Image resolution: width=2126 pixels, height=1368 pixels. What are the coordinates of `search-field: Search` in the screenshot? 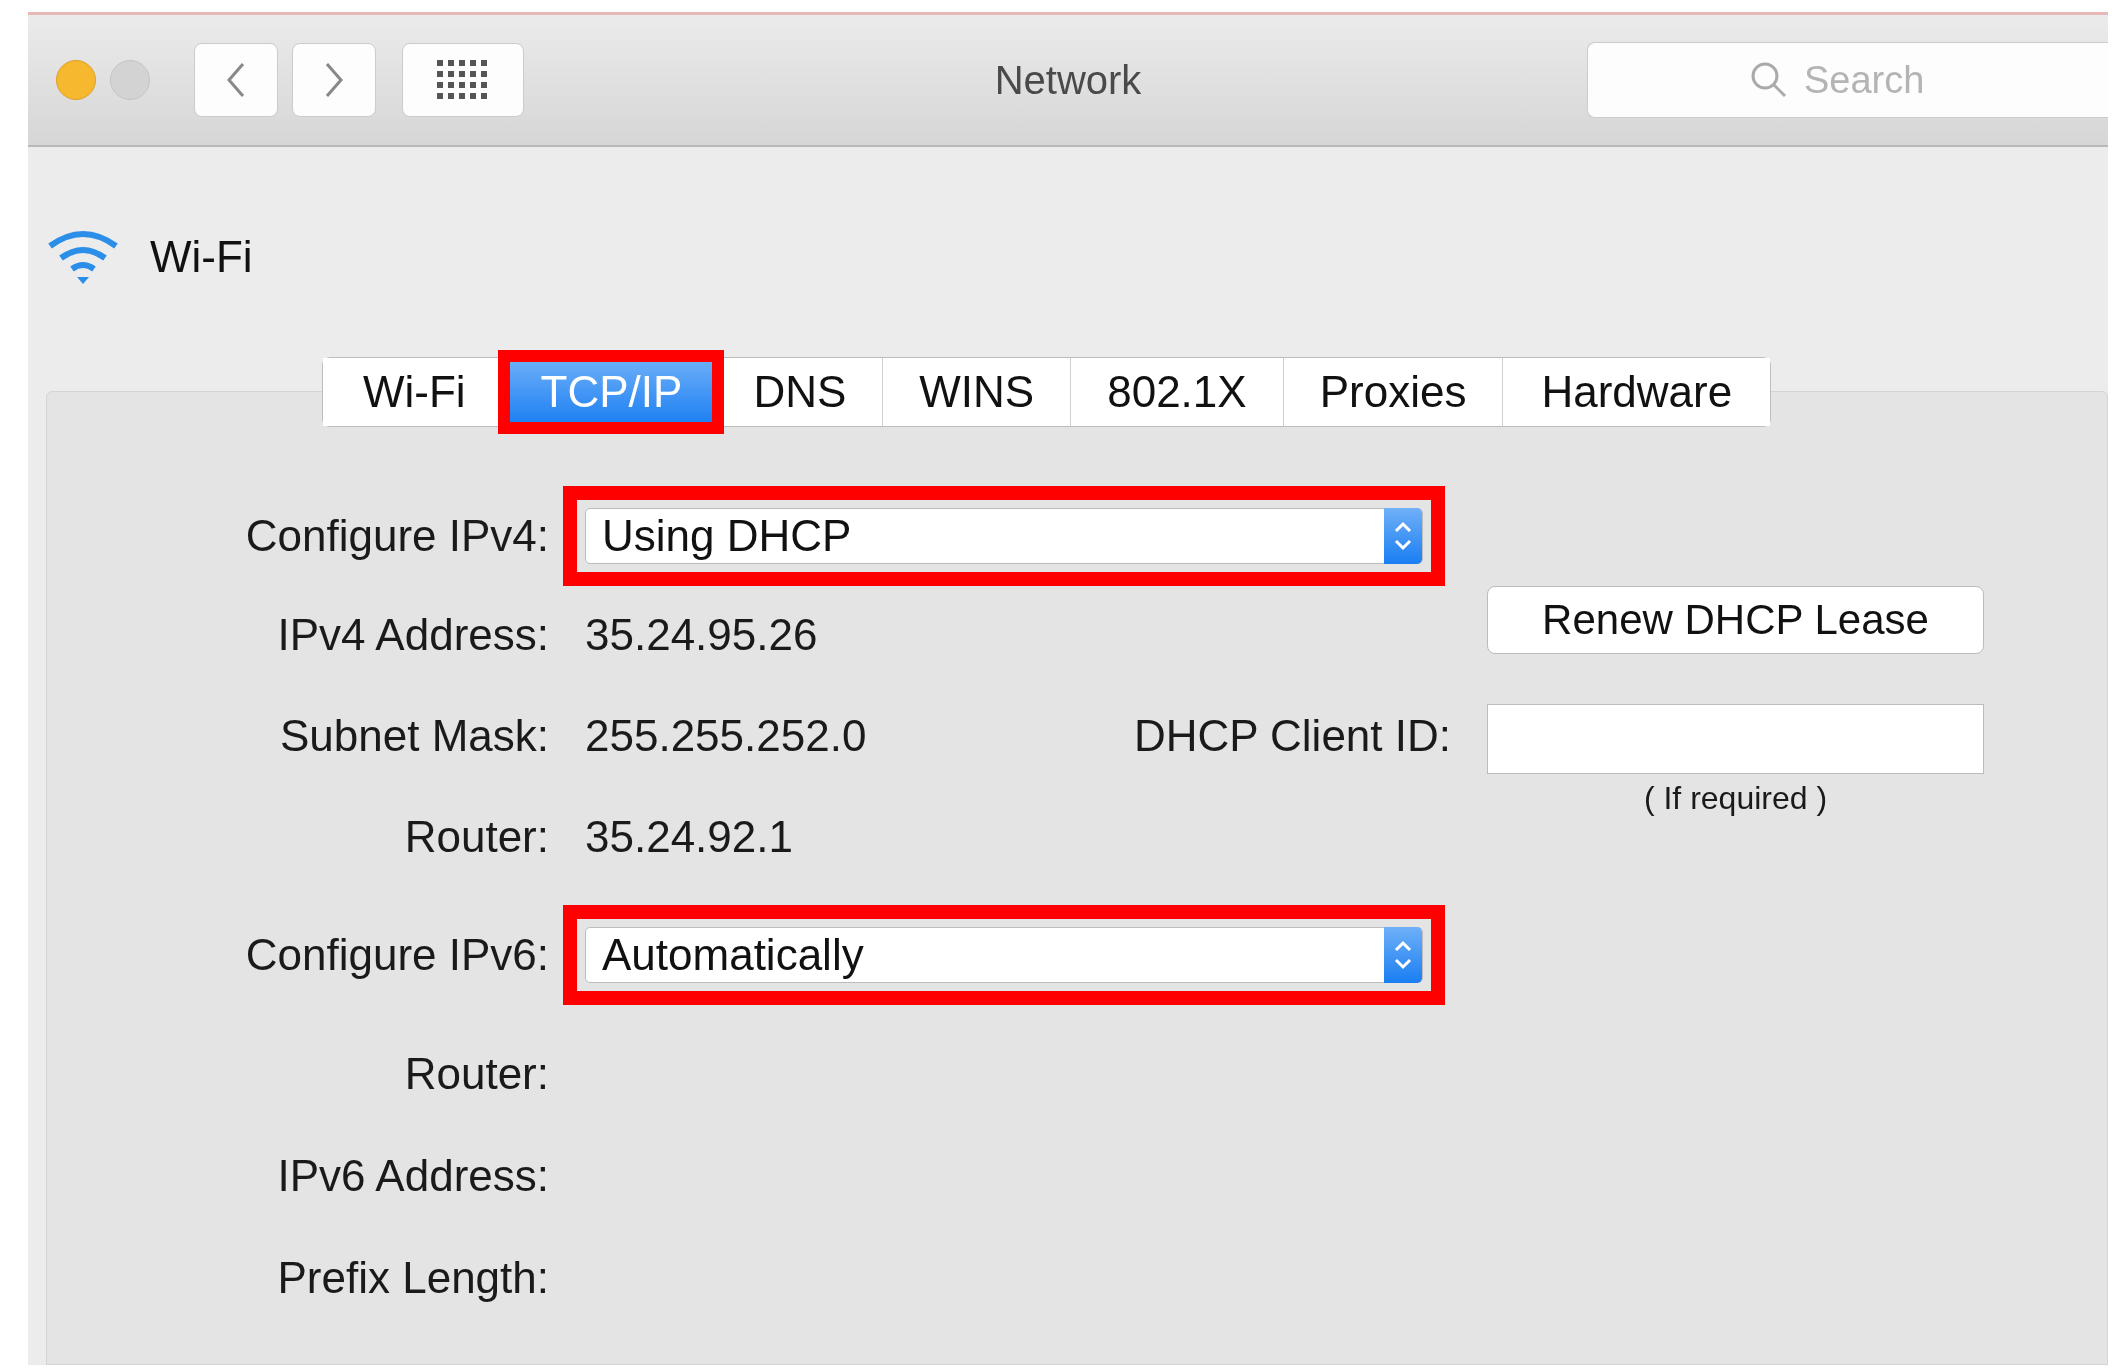 It's located at (1847, 80).